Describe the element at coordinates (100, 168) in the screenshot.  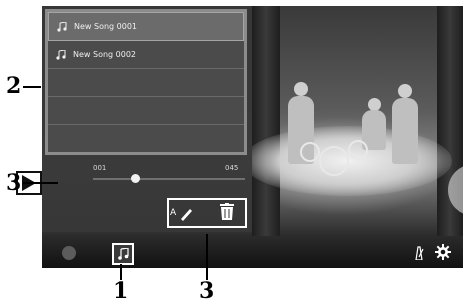
I see `position-start: 001` at that location.